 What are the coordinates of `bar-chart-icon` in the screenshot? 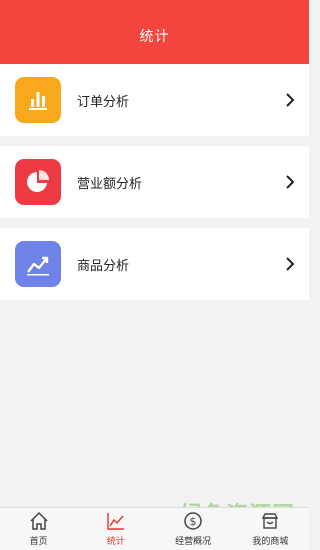 It's located at (38, 100).